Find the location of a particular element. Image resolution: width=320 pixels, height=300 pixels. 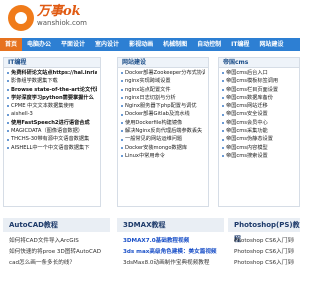

list-item: 免费科研论文站点https://hal.inria. is located at coordinates (52, 73).